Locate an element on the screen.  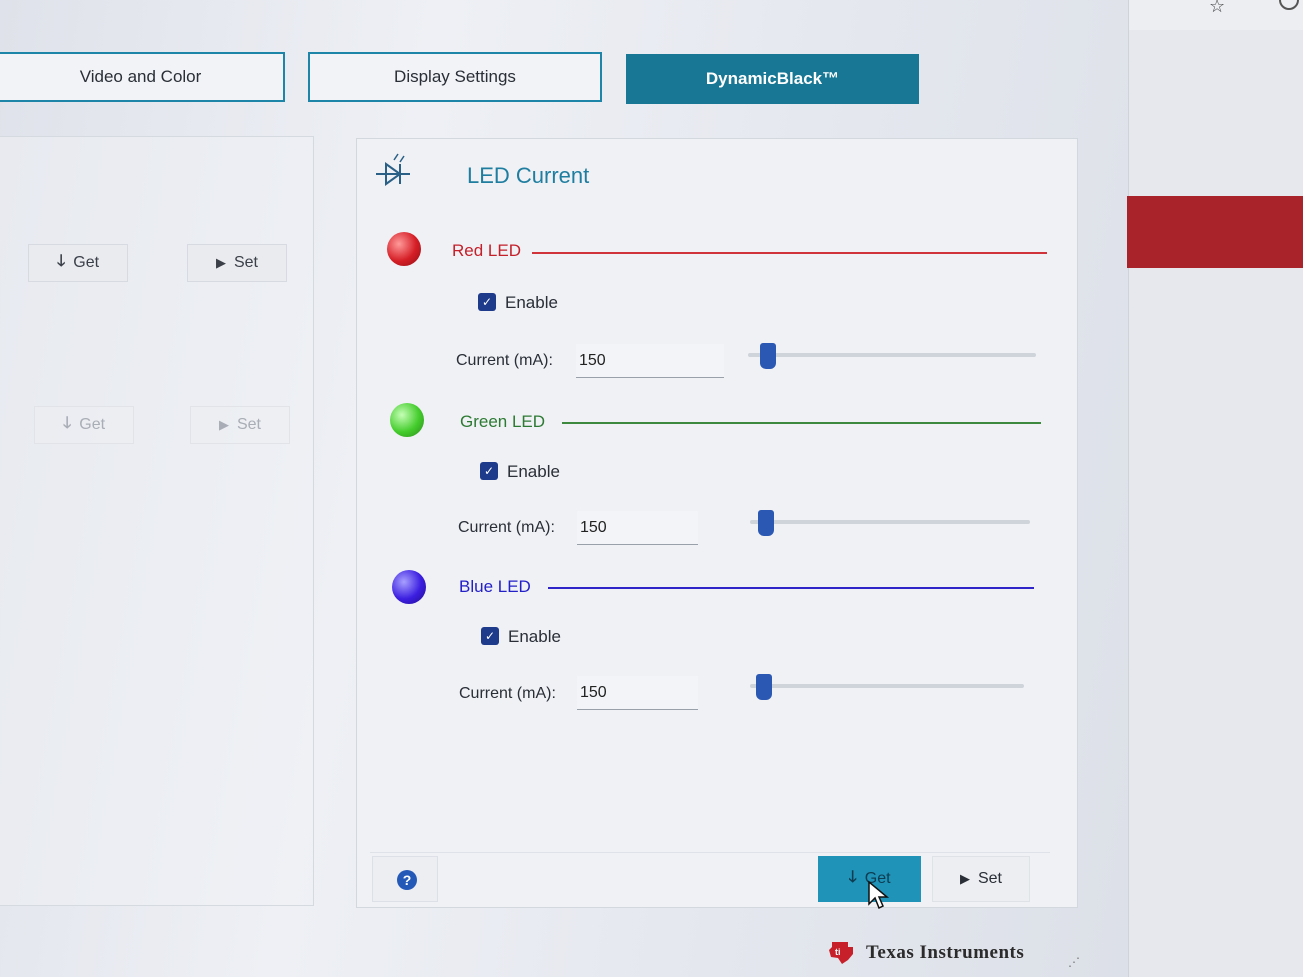
green-led-current-slider is located at coordinates (890, 522).